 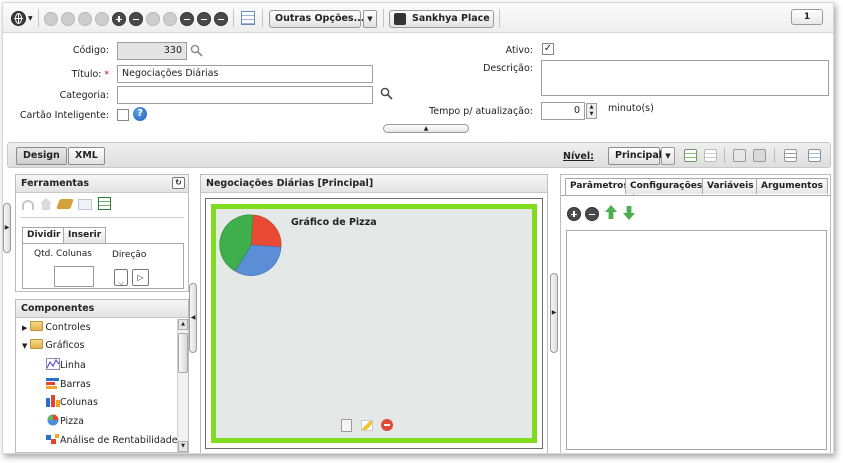 I want to click on canvas-header: Negociações Diárias [Principal], so click(x=374, y=184).